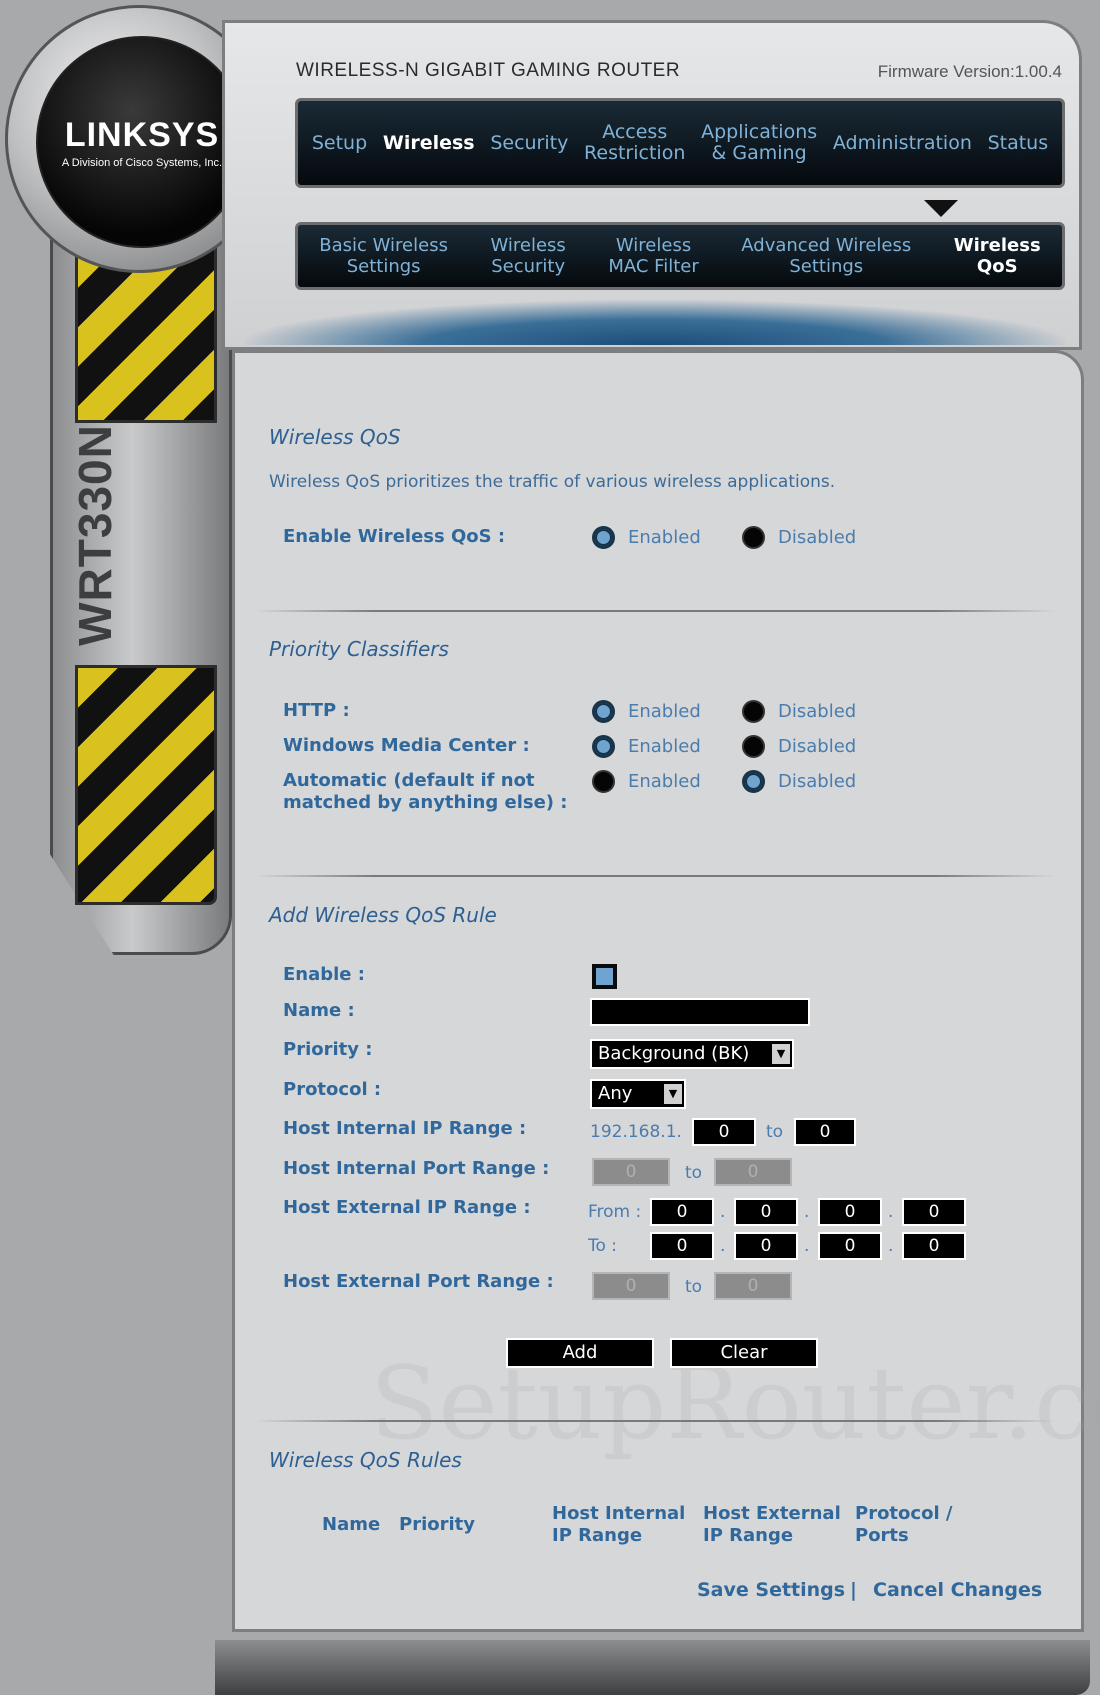  Describe the element at coordinates (753, 1172) in the screenshot. I see `internal-port-to-input: 0` at that location.